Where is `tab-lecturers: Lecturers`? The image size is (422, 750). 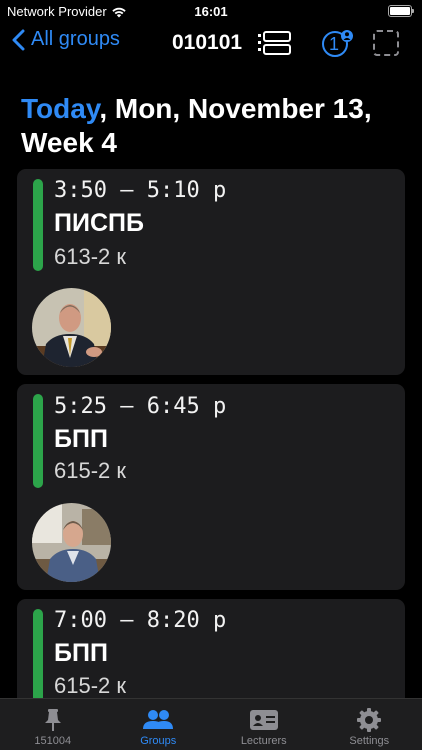
tab-lecturers: Lecturers is located at coordinates (264, 724).